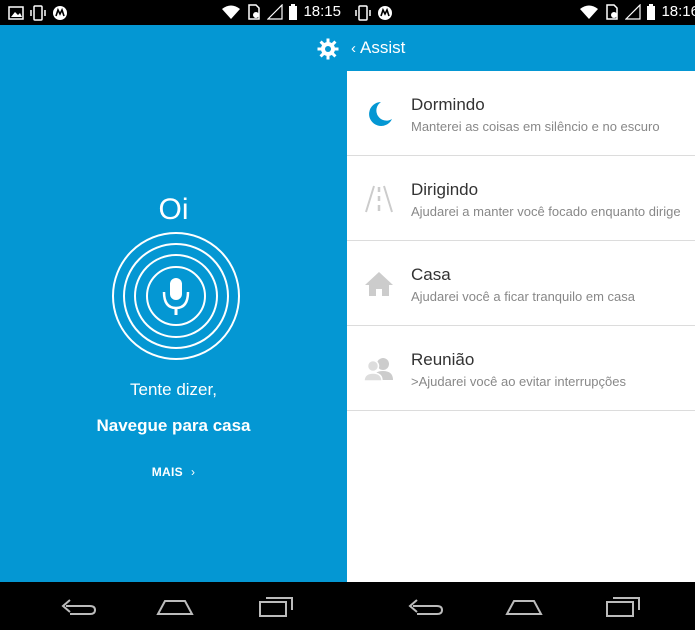 The width and height of the screenshot is (695, 630). Describe the element at coordinates (678, 11) in the screenshot. I see `clock: 18:16` at that location.